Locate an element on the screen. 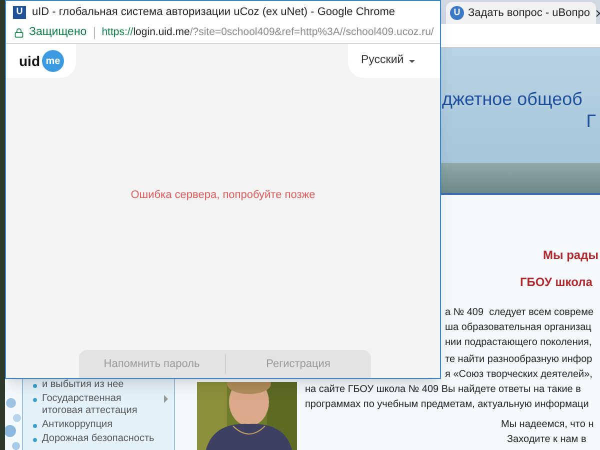  sidebar-link: Дорожная безопасность is located at coordinates (105, 439).